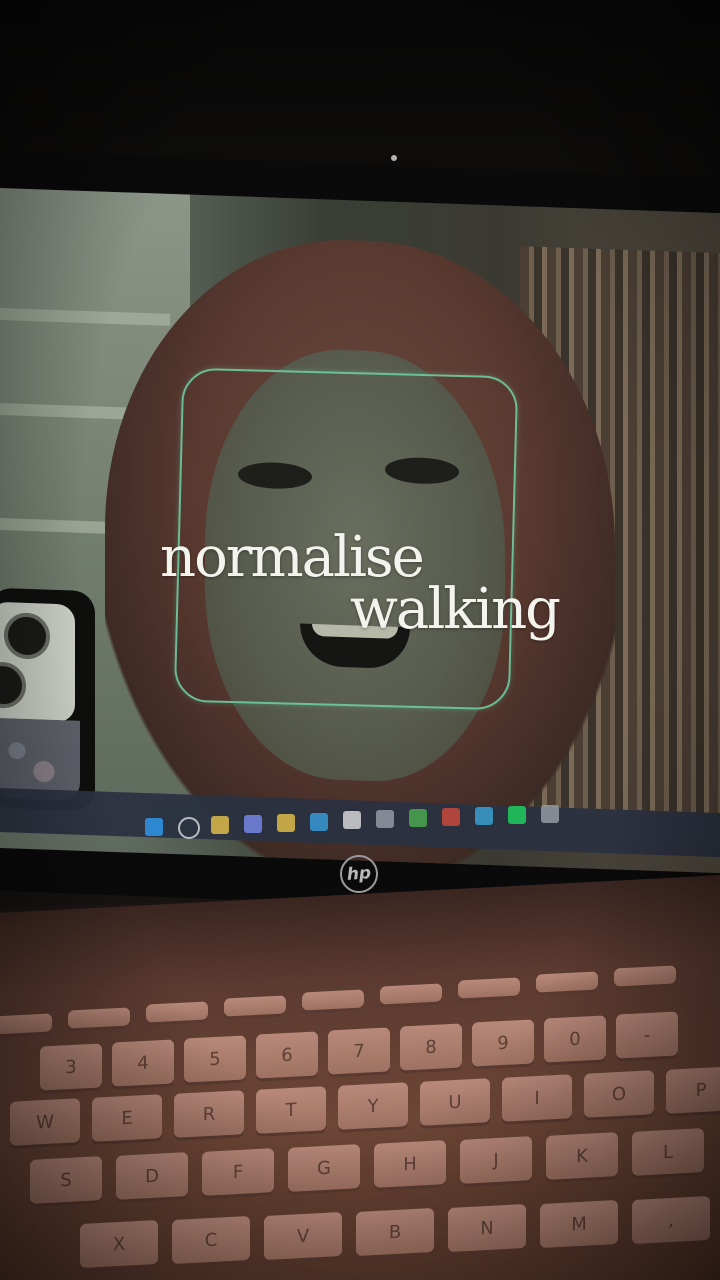 This screenshot has width=720, height=1280. I want to click on key-8: 8, so click(431, 1047).